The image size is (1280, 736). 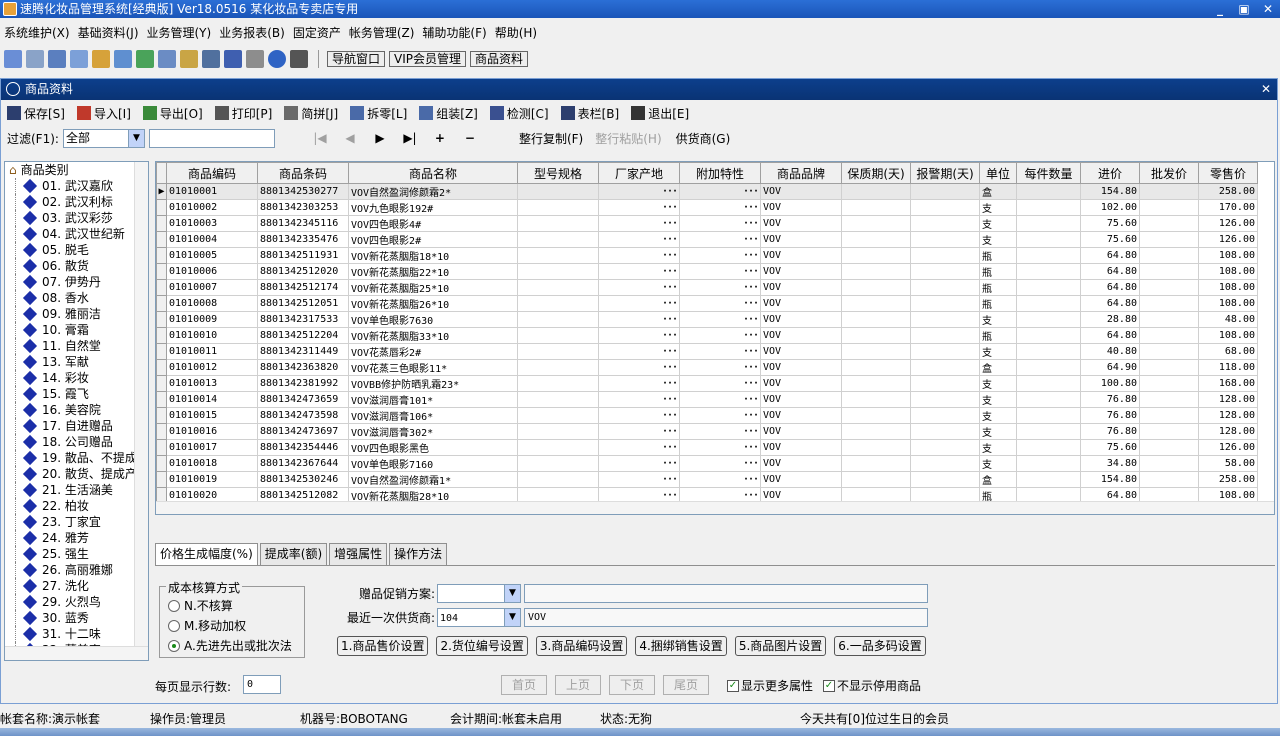 What do you see at coordinates (76, 234) in the screenshot?
I see `tree-category-item: 04. 武汉世纪新` at bounding box center [76, 234].